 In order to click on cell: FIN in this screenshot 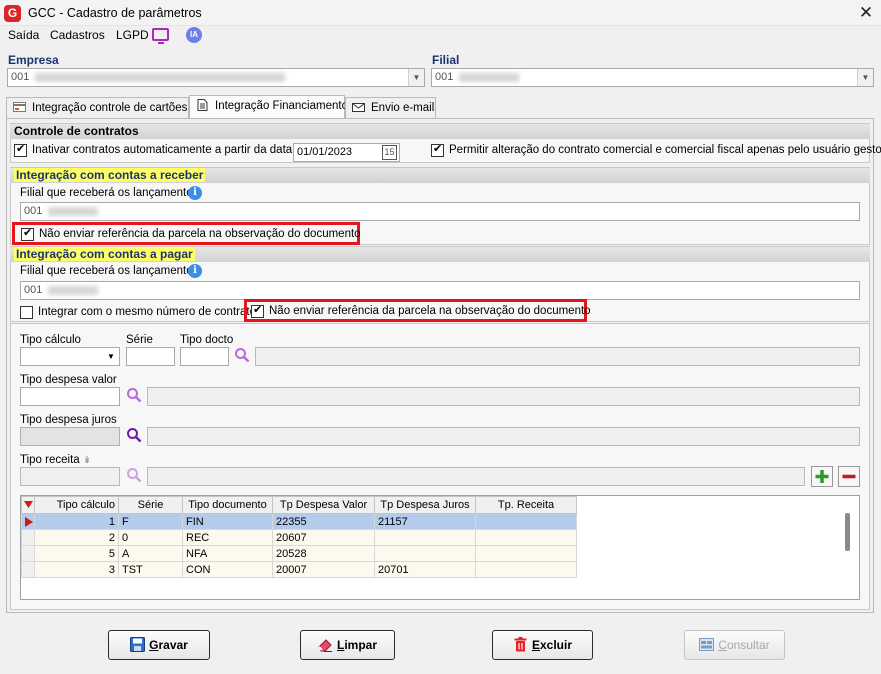, I will do `click(227, 521)`.